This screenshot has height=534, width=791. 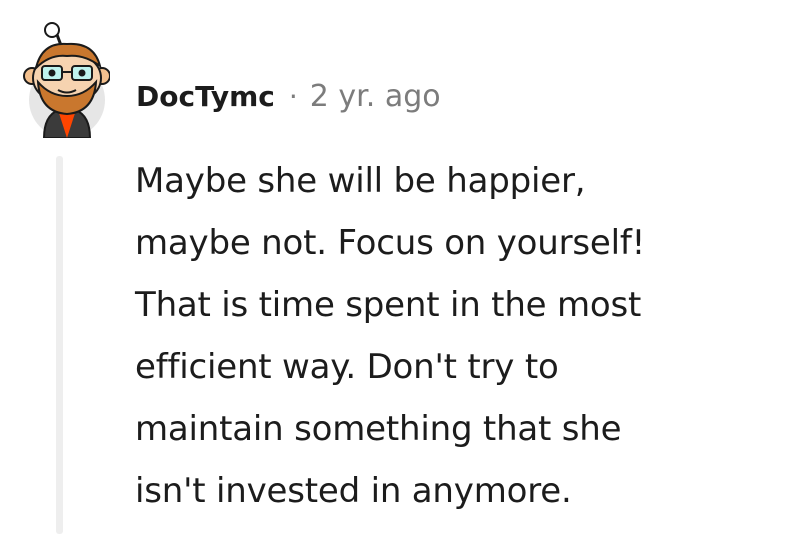 What do you see at coordinates (59, 345) in the screenshot?
I see `thread-collapse-line` at bounding box center [59, 345].